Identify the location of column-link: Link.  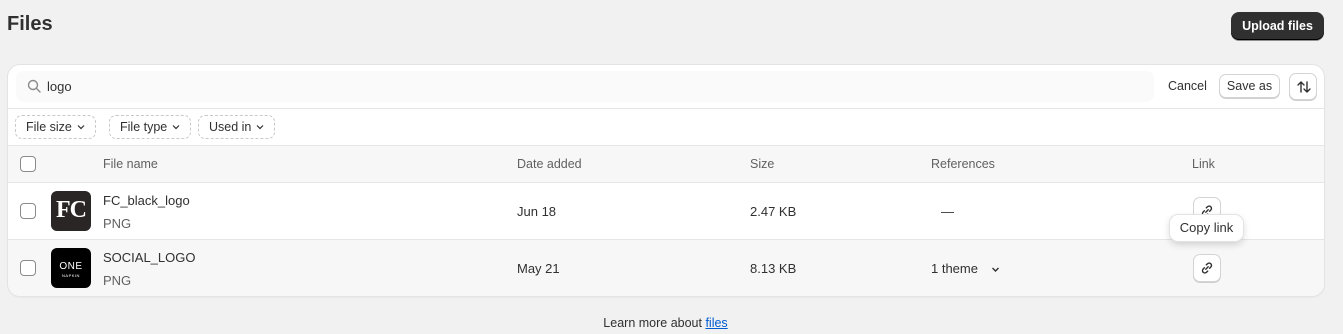
(1203, 164).